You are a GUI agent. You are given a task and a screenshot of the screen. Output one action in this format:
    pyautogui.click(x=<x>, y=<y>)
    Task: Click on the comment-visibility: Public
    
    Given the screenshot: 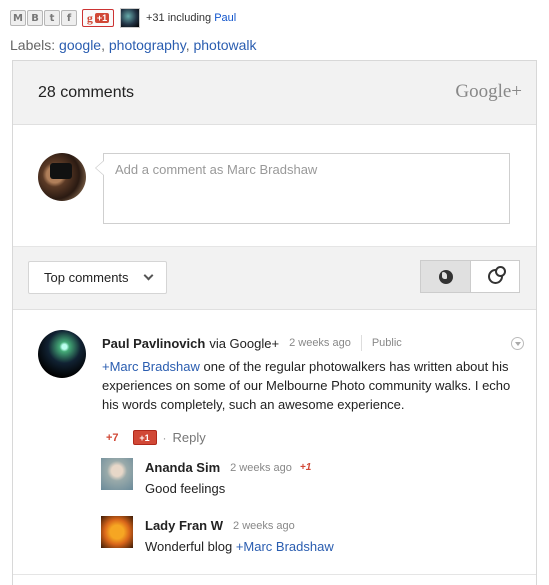 What is the action you would take?
    pyautogui.click(x=386, y=342)
    